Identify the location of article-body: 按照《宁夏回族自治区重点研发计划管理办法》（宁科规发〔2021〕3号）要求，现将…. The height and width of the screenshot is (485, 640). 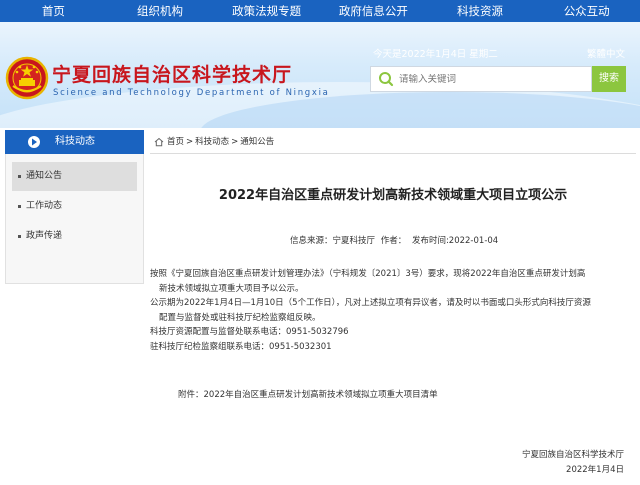
(393, 310).